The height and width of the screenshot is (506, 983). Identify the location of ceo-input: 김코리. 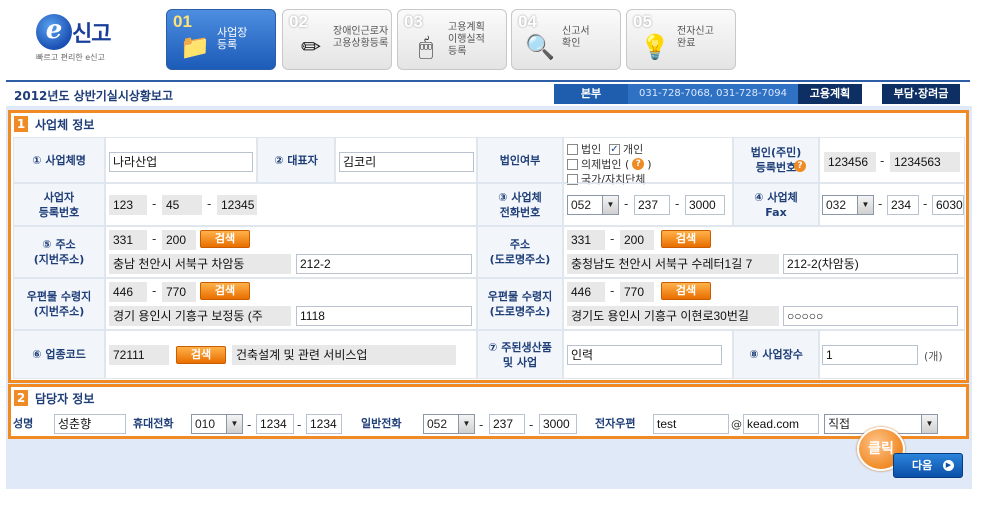
(406, 162).